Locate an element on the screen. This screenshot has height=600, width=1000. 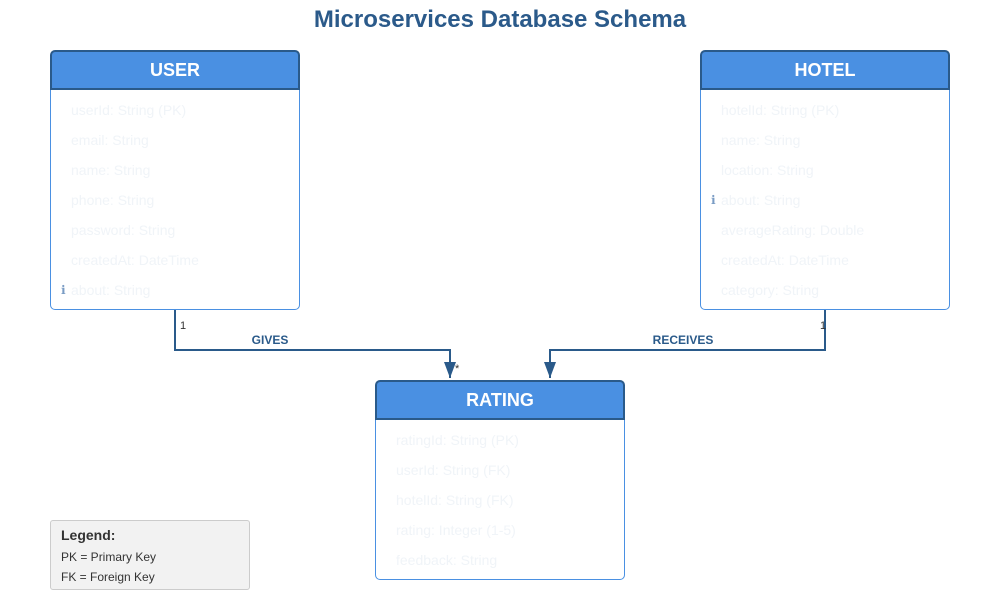
rating-entity-header: RATING is located at coordinates (500, 400).